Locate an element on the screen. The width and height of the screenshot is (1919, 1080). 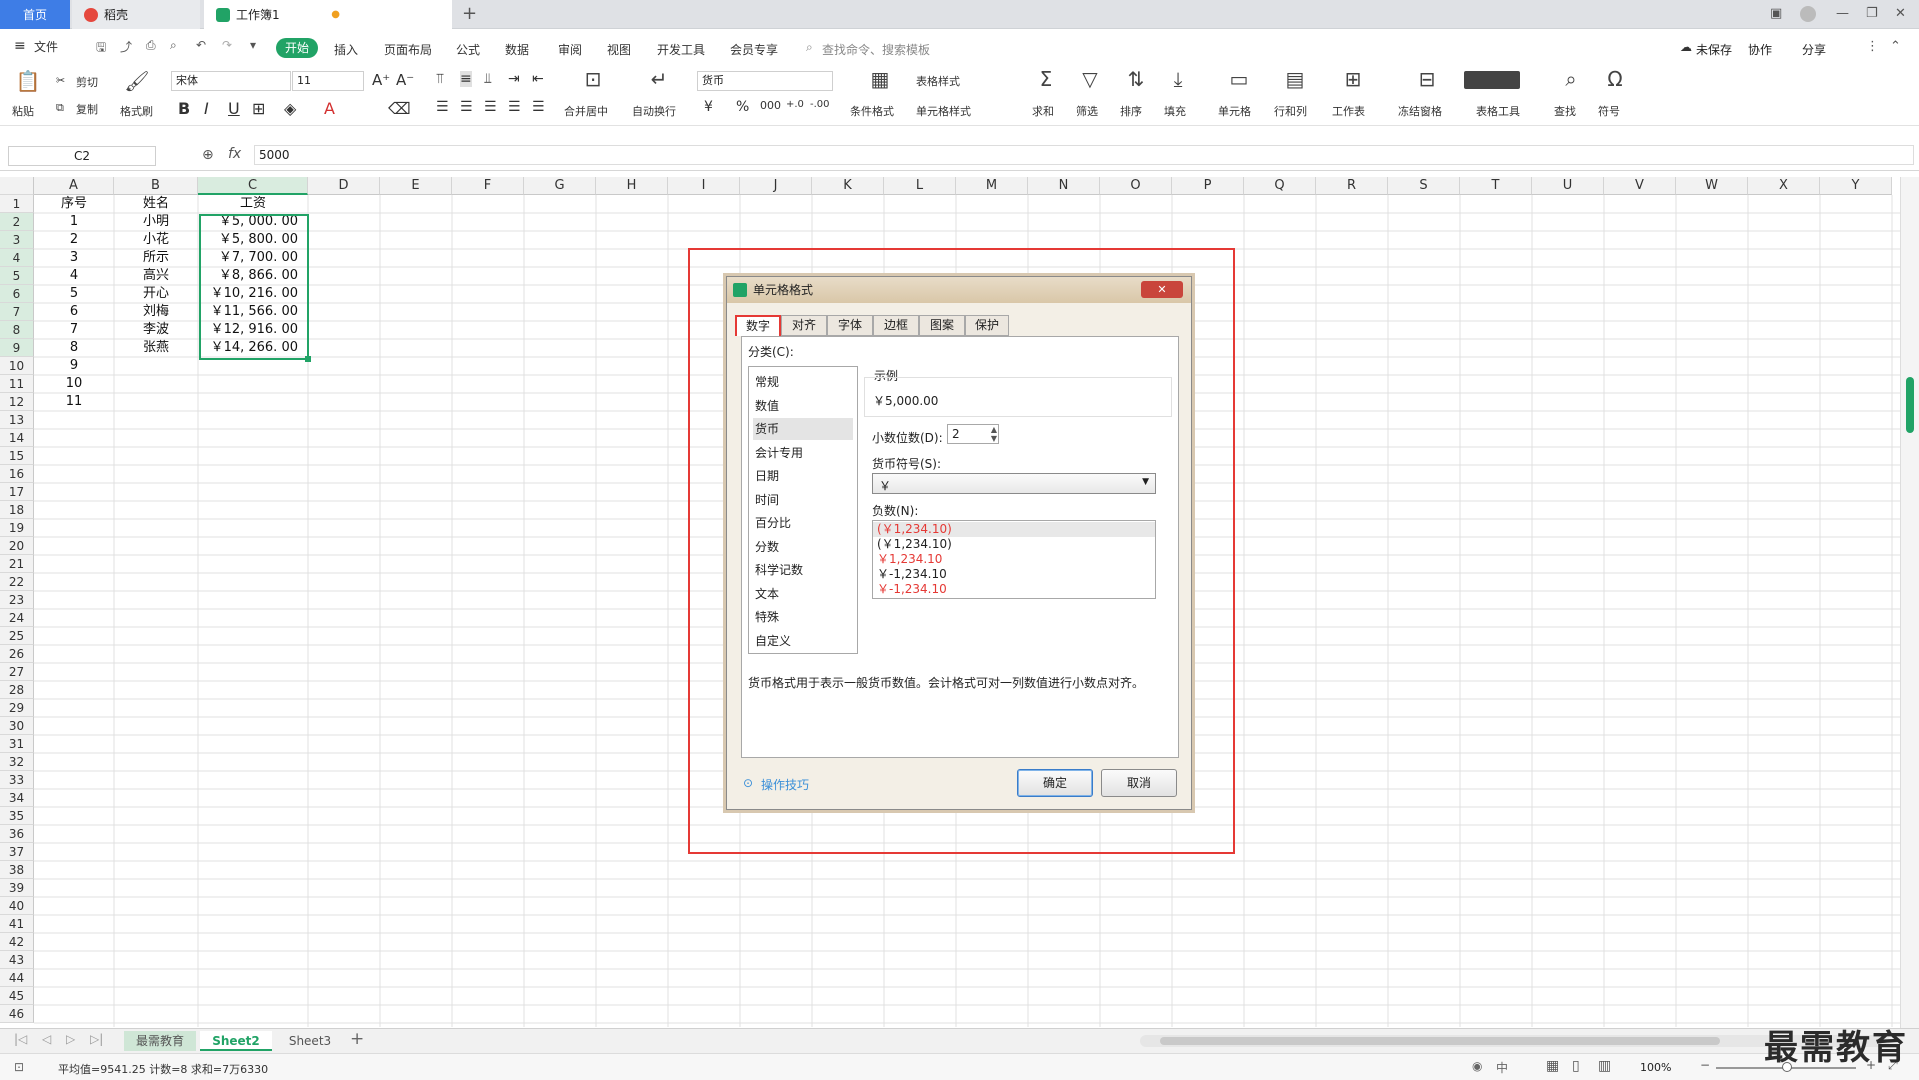
cell-name: 张燕 is located at coordinates (156, 348).